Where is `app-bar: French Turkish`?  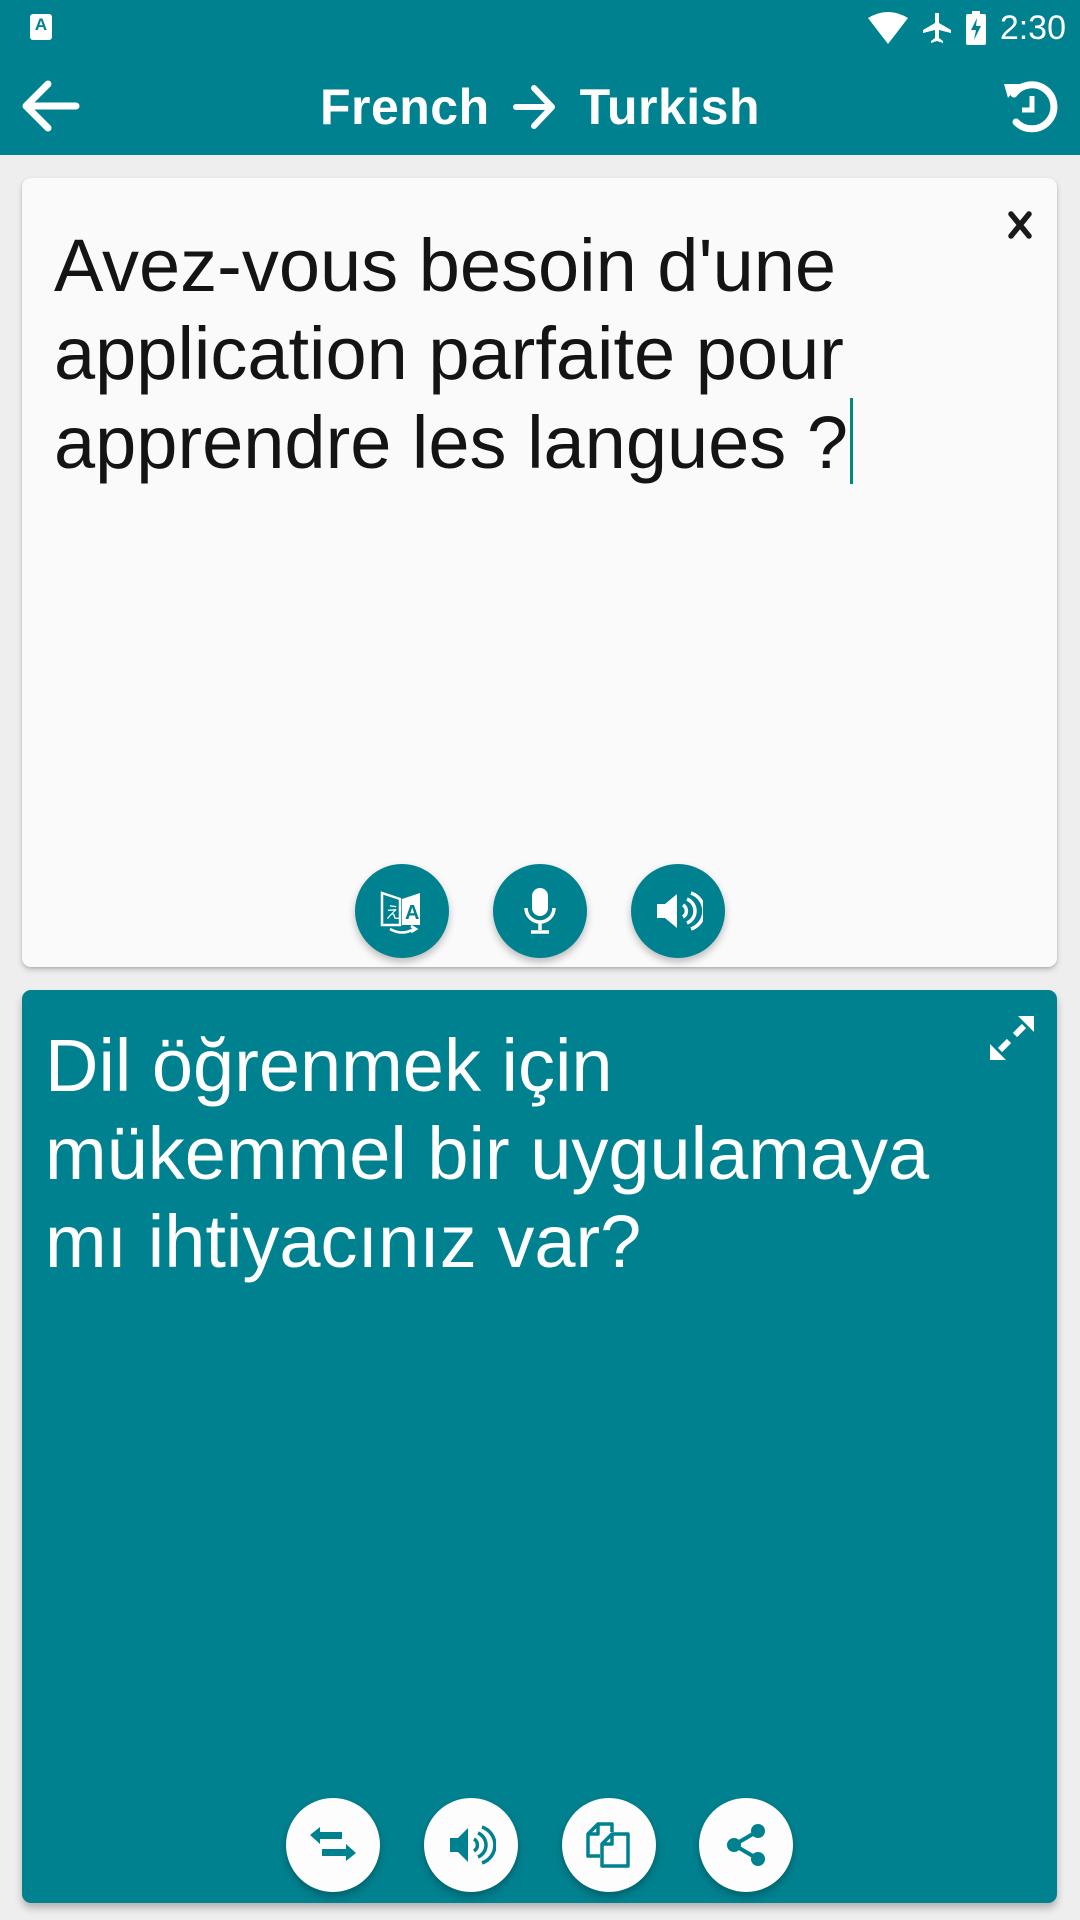
app-bar: French Turkish is located at coordinates (540, 105).